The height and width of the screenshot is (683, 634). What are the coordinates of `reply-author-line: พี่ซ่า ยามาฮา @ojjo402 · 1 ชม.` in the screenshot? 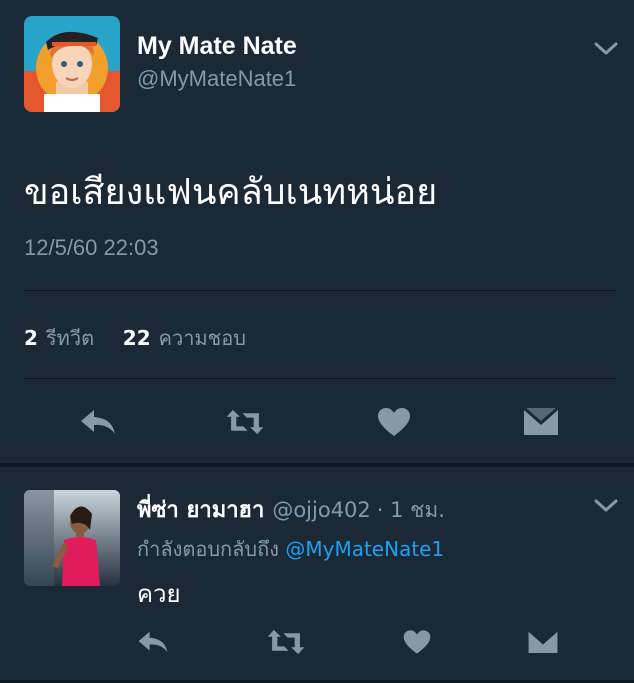 It's located at (291, 509).